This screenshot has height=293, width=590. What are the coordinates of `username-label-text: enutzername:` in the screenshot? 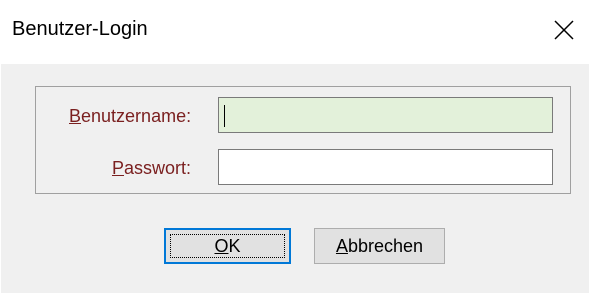 It's located at (136, 116).